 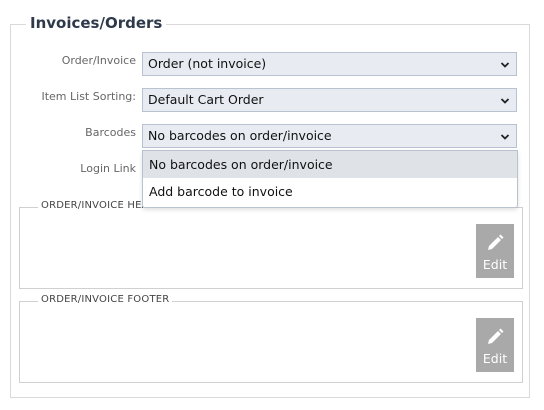 I want to click on item-list-sorting-label: Item List Sorting:, so click(x=88, y=96).